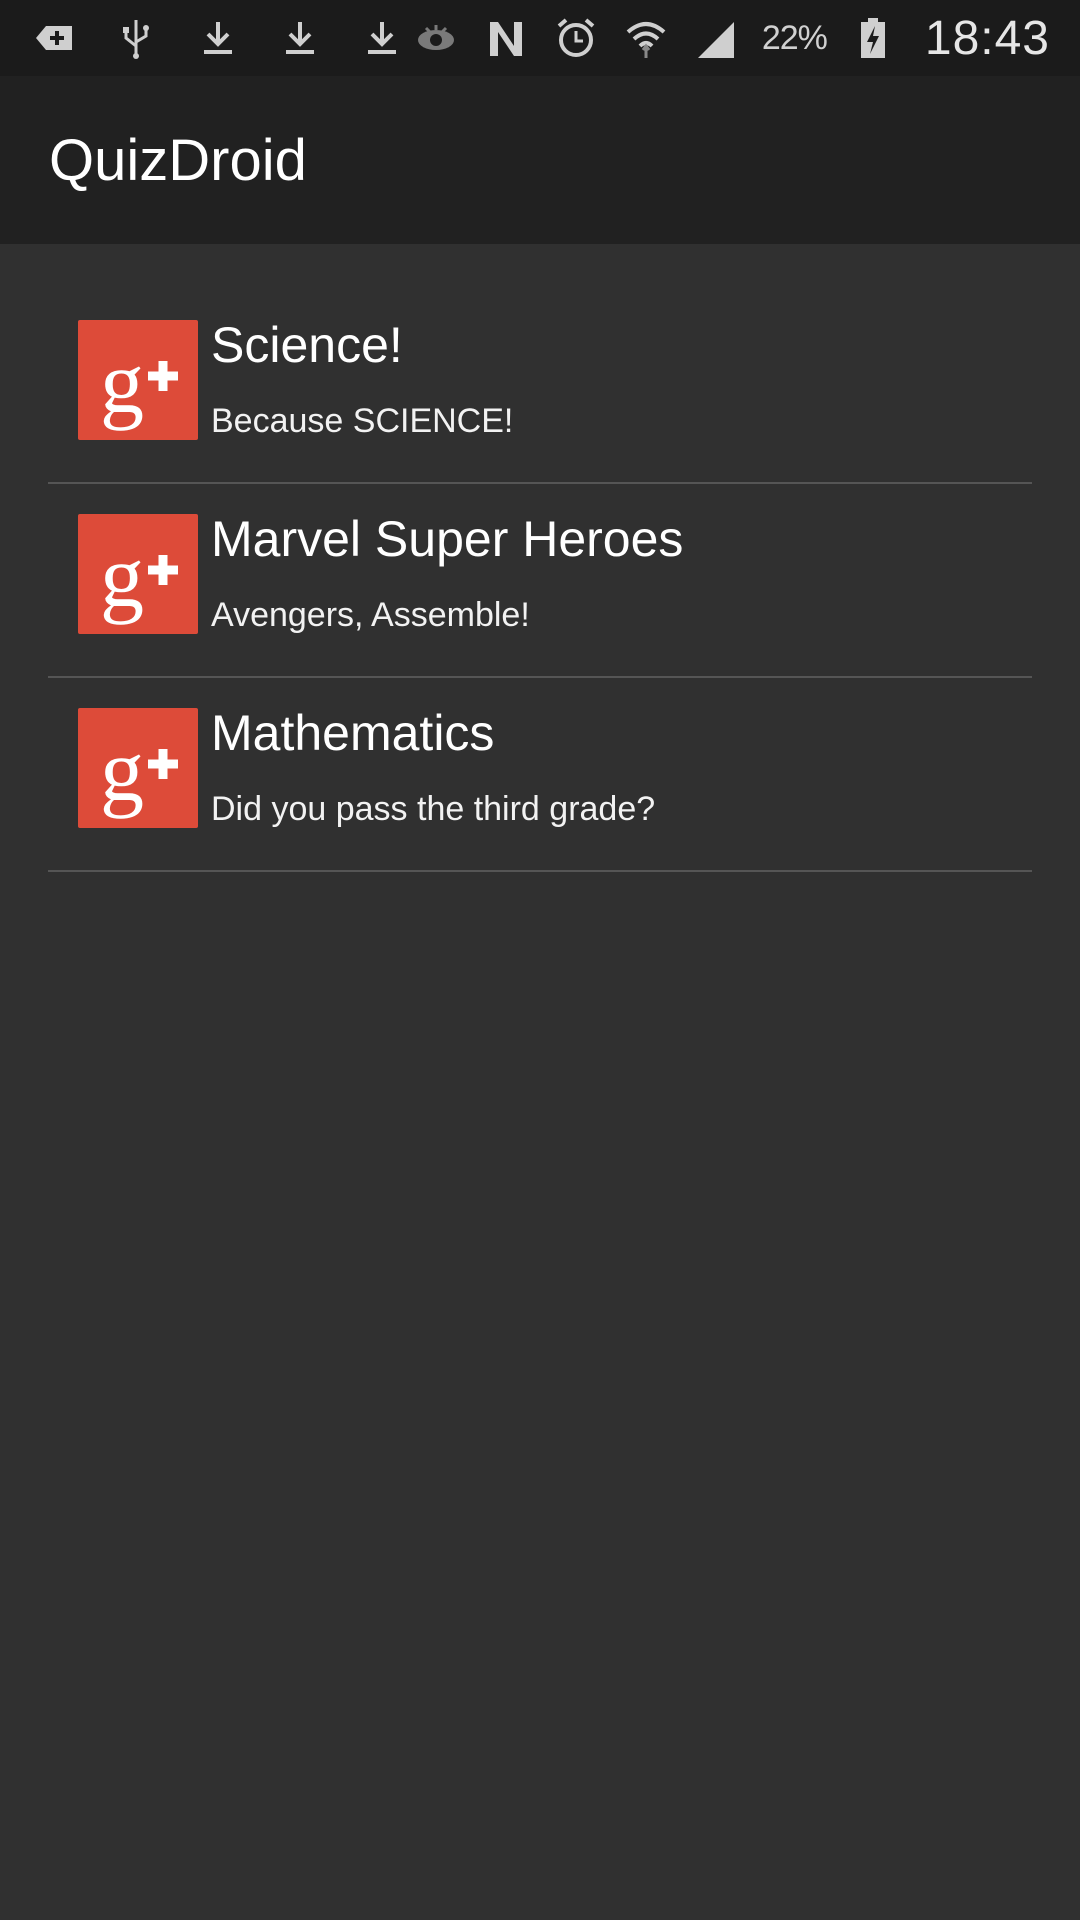  I want to click on list-item-description: Avengers, Assemble!, so click(370, 615).